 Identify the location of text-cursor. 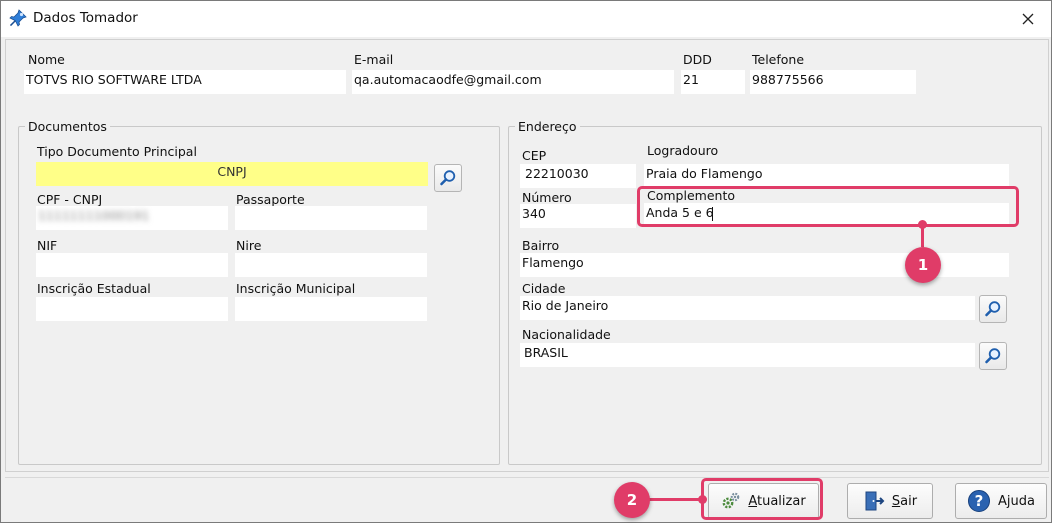
(712, 214).